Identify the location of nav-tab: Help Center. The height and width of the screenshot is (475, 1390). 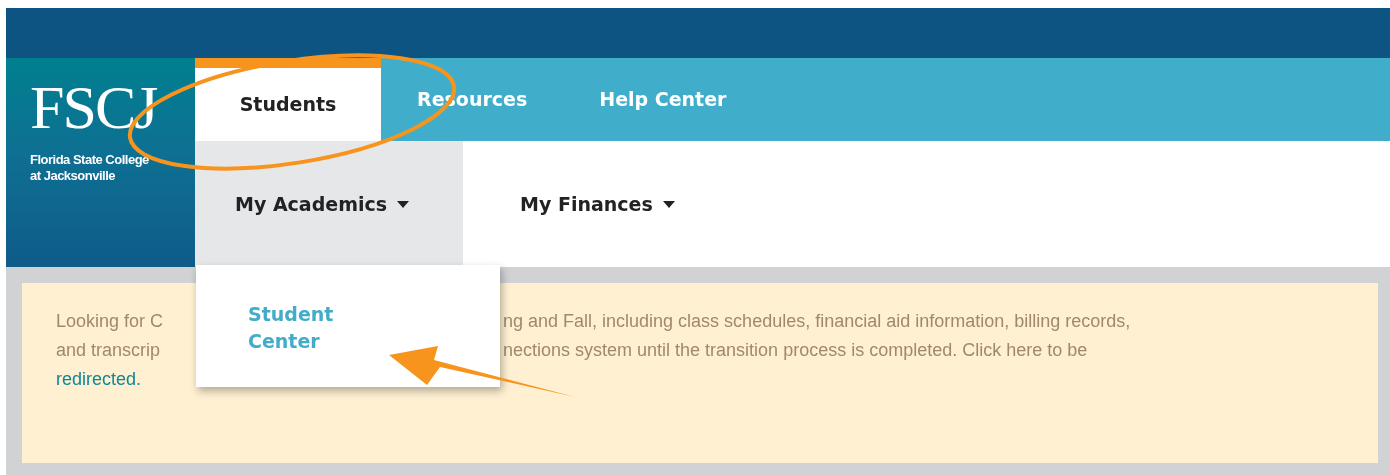
(663, 99).